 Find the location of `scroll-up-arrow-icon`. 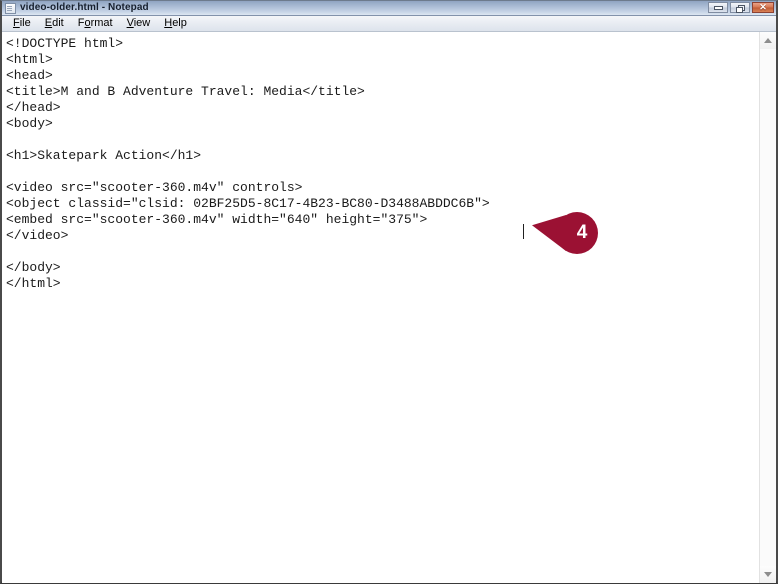

scroll-up-arrow-icon is located at coordinates (768, 40).